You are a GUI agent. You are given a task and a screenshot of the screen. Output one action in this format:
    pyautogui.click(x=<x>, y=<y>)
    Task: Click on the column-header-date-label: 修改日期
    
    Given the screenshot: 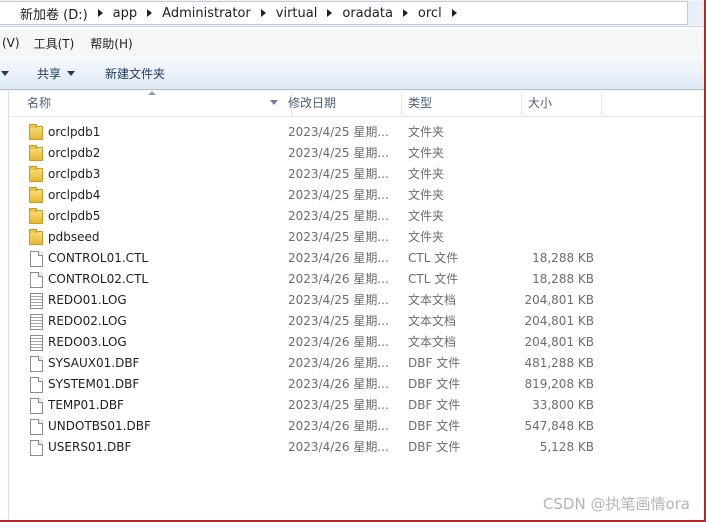 What is the action you would take?
    pyautogui.click(x=312, y=103)
    